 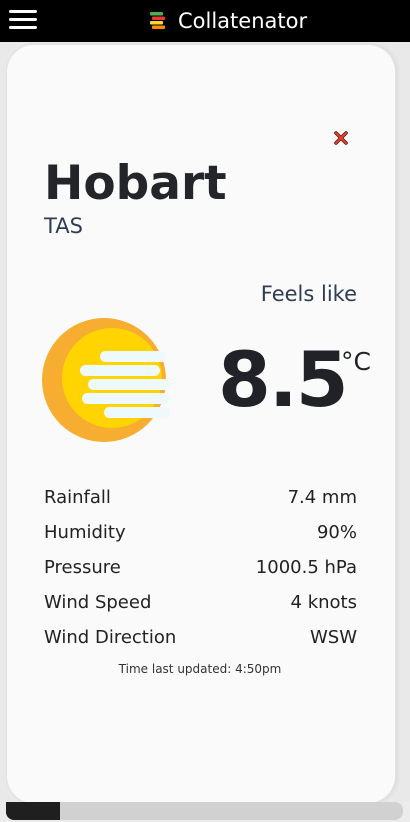 What do you see at coordinates (243, 21) in the screenshot?
I see `app-title: Collatenator` at bounding box center [243, 21].